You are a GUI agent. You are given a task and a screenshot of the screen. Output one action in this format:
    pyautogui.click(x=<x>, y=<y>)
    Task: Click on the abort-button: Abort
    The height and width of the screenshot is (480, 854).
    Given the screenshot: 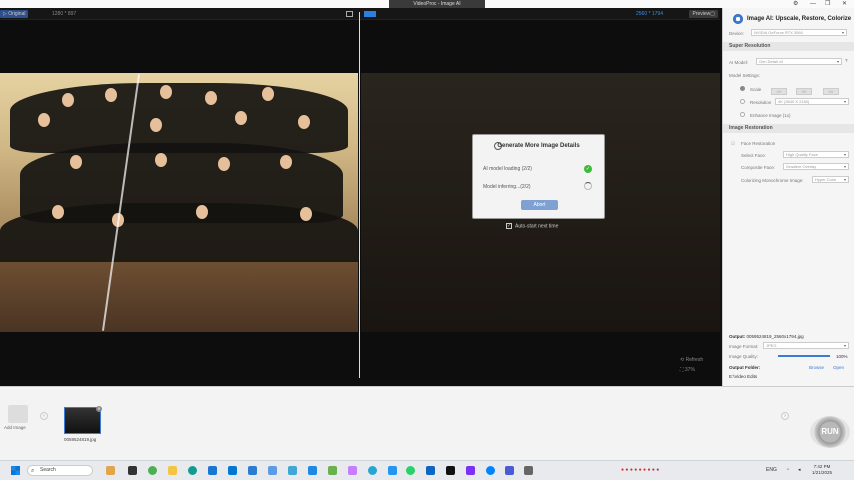 What is the action you would take?
    pyautogui.click(x=539, y=205)
    